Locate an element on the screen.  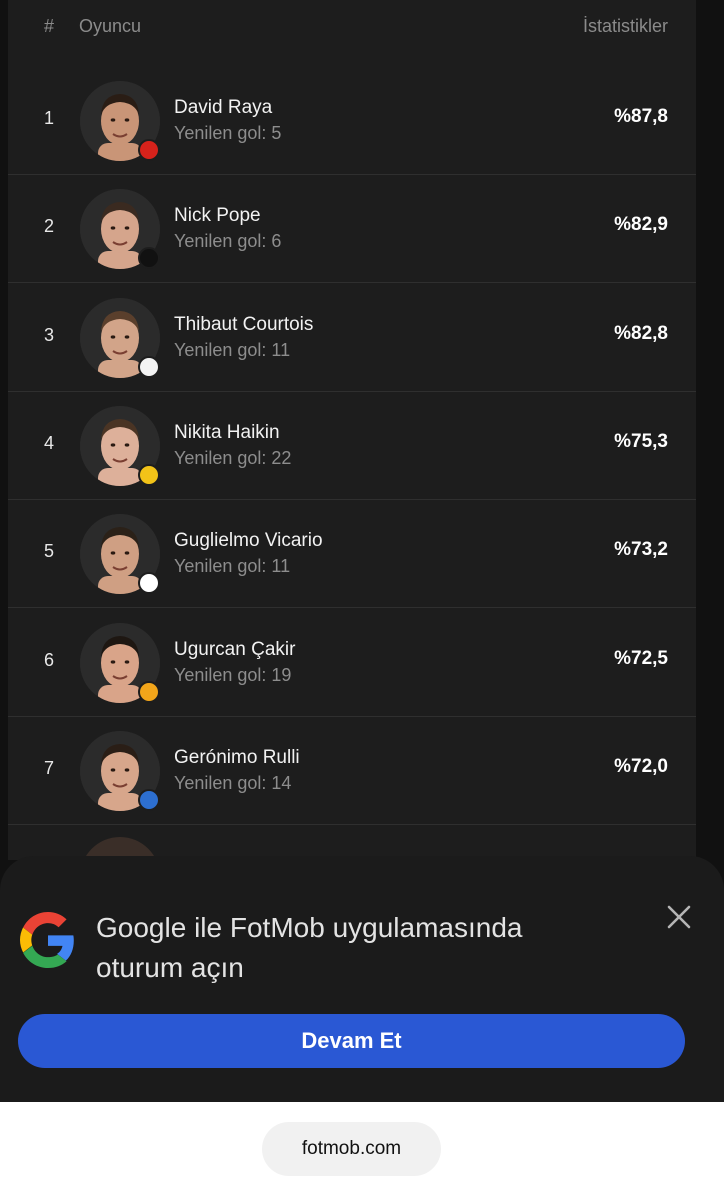
url-bar: fotmob.com is located at coordinates (351, 1149).